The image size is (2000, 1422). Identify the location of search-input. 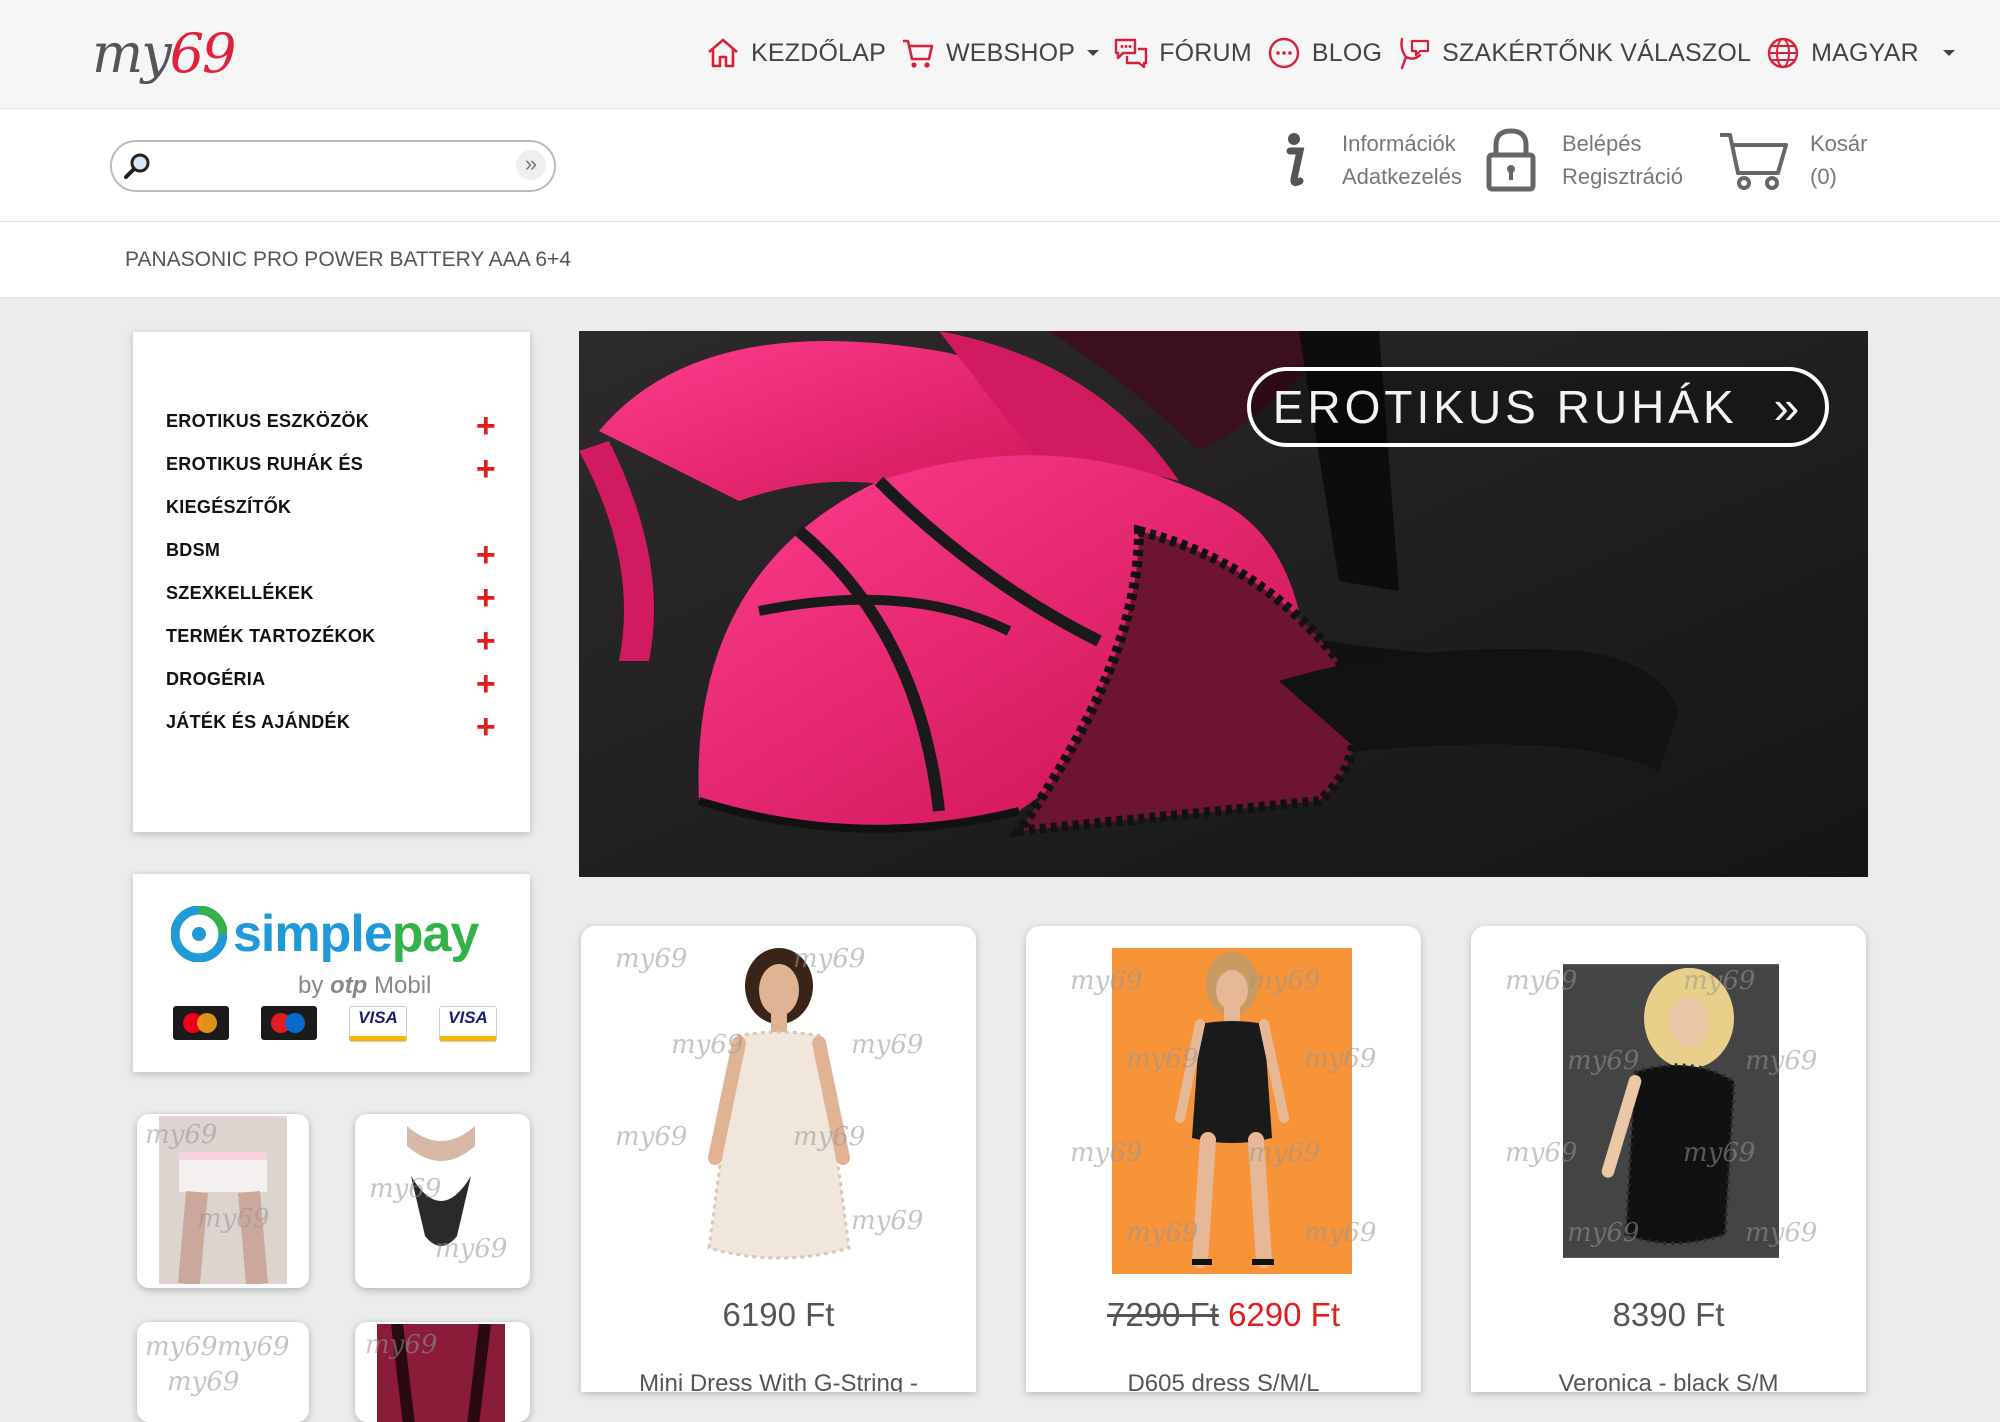
(324, 166).